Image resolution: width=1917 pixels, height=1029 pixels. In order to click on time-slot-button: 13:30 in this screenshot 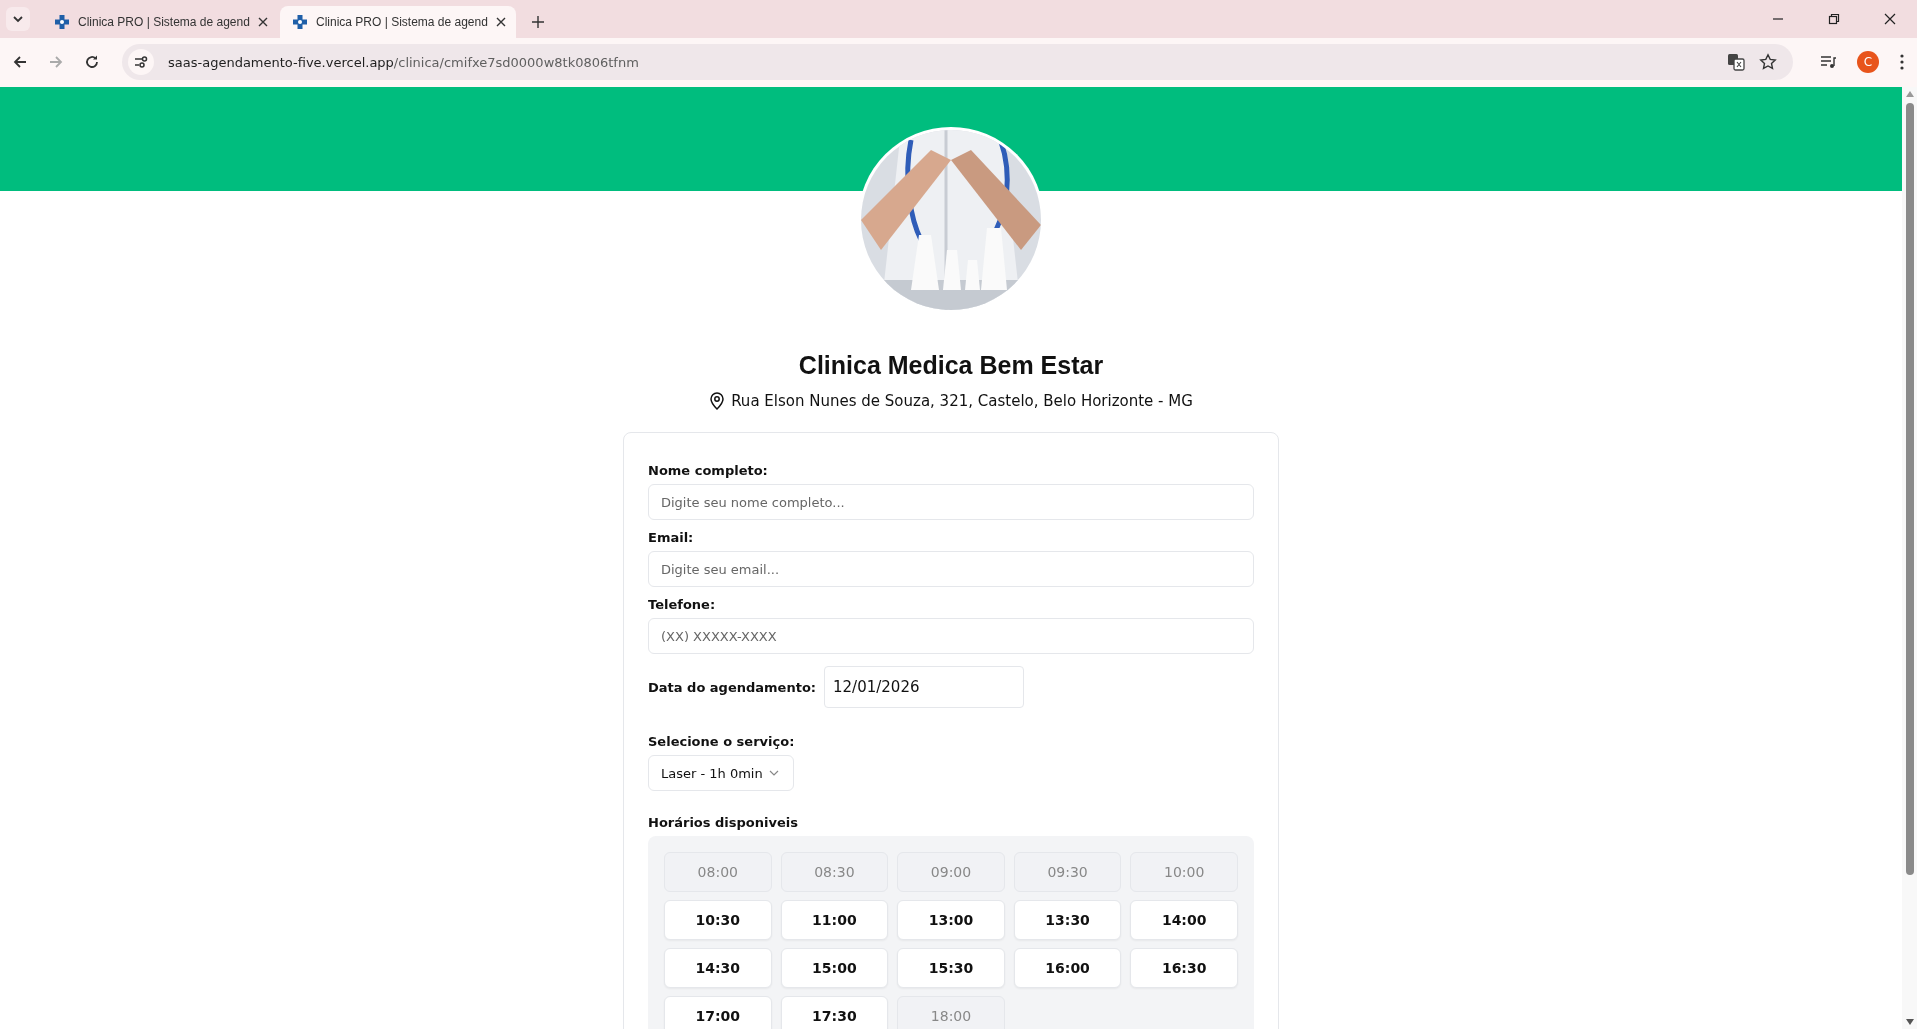, I will do `click(1067, 920)`.